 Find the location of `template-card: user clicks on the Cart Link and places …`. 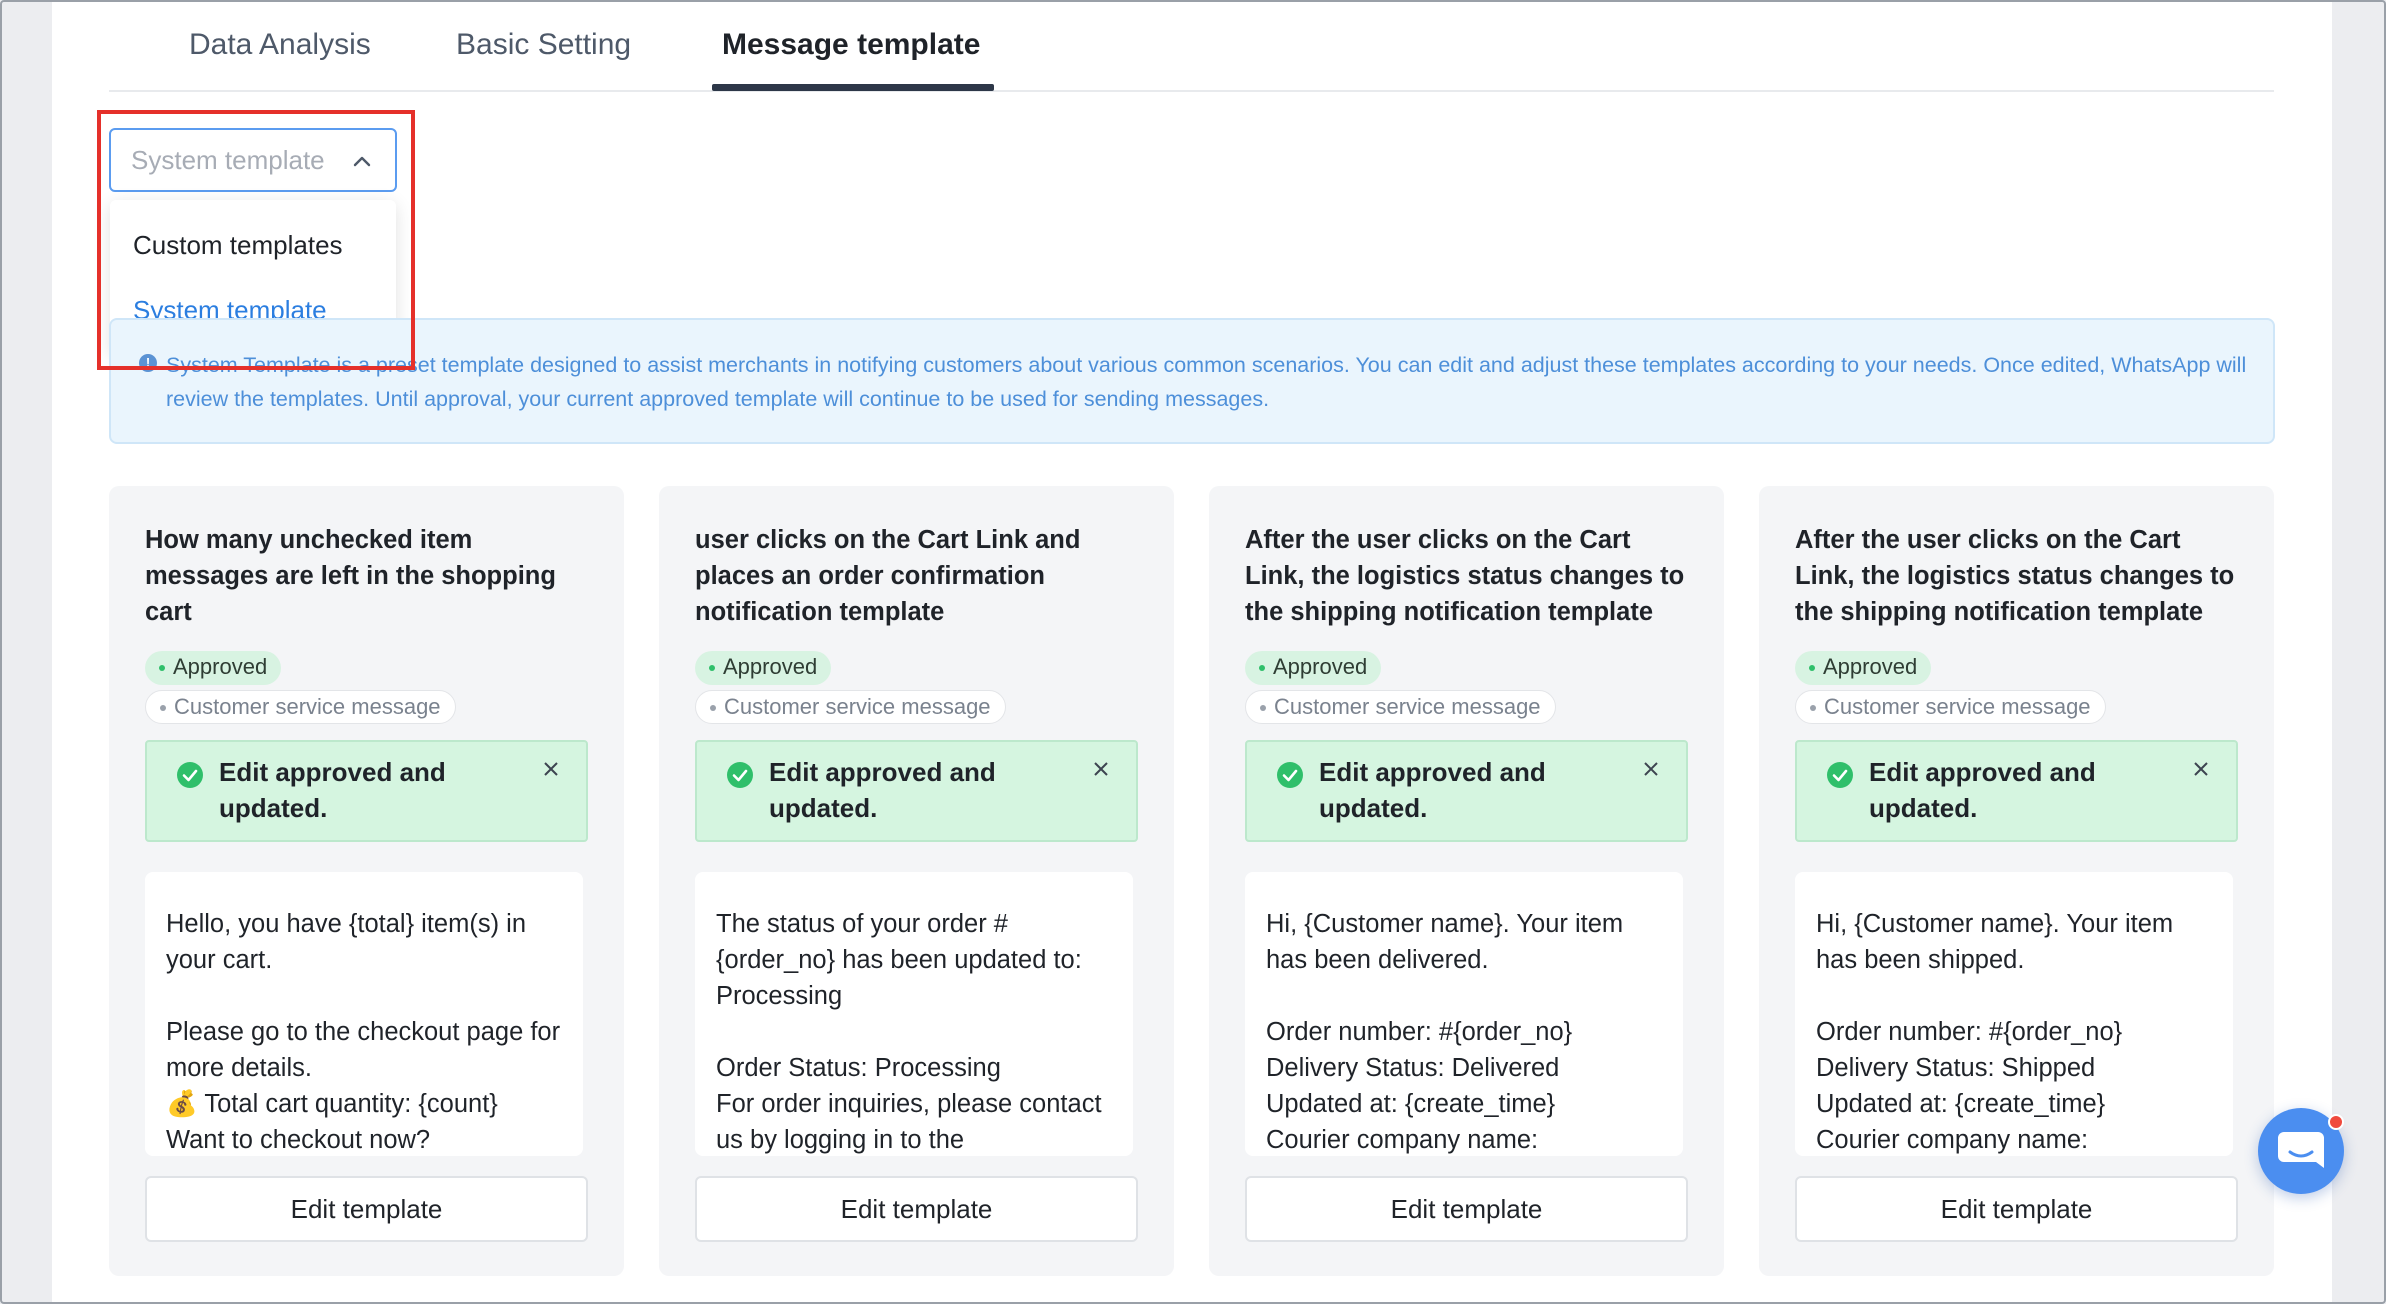

template-card: user clicks on the Cart Link and places … is located at coordinates (916, 881).